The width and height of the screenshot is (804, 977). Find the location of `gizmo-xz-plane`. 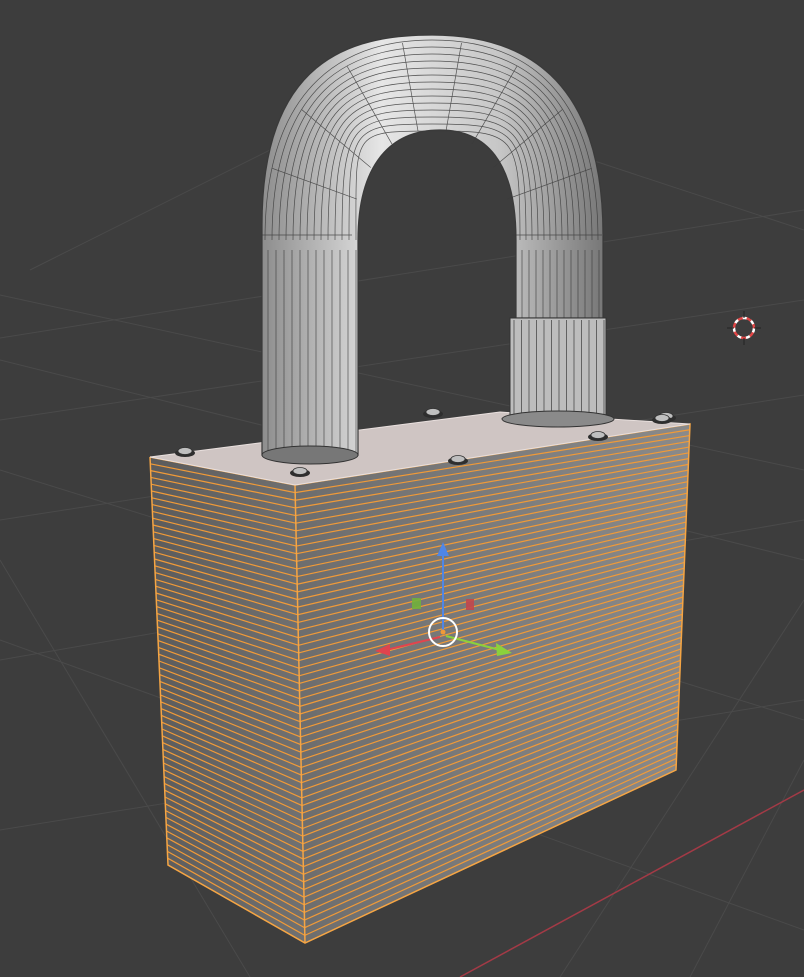

gizmo-xz-plane is located at coordinates (470, 604).